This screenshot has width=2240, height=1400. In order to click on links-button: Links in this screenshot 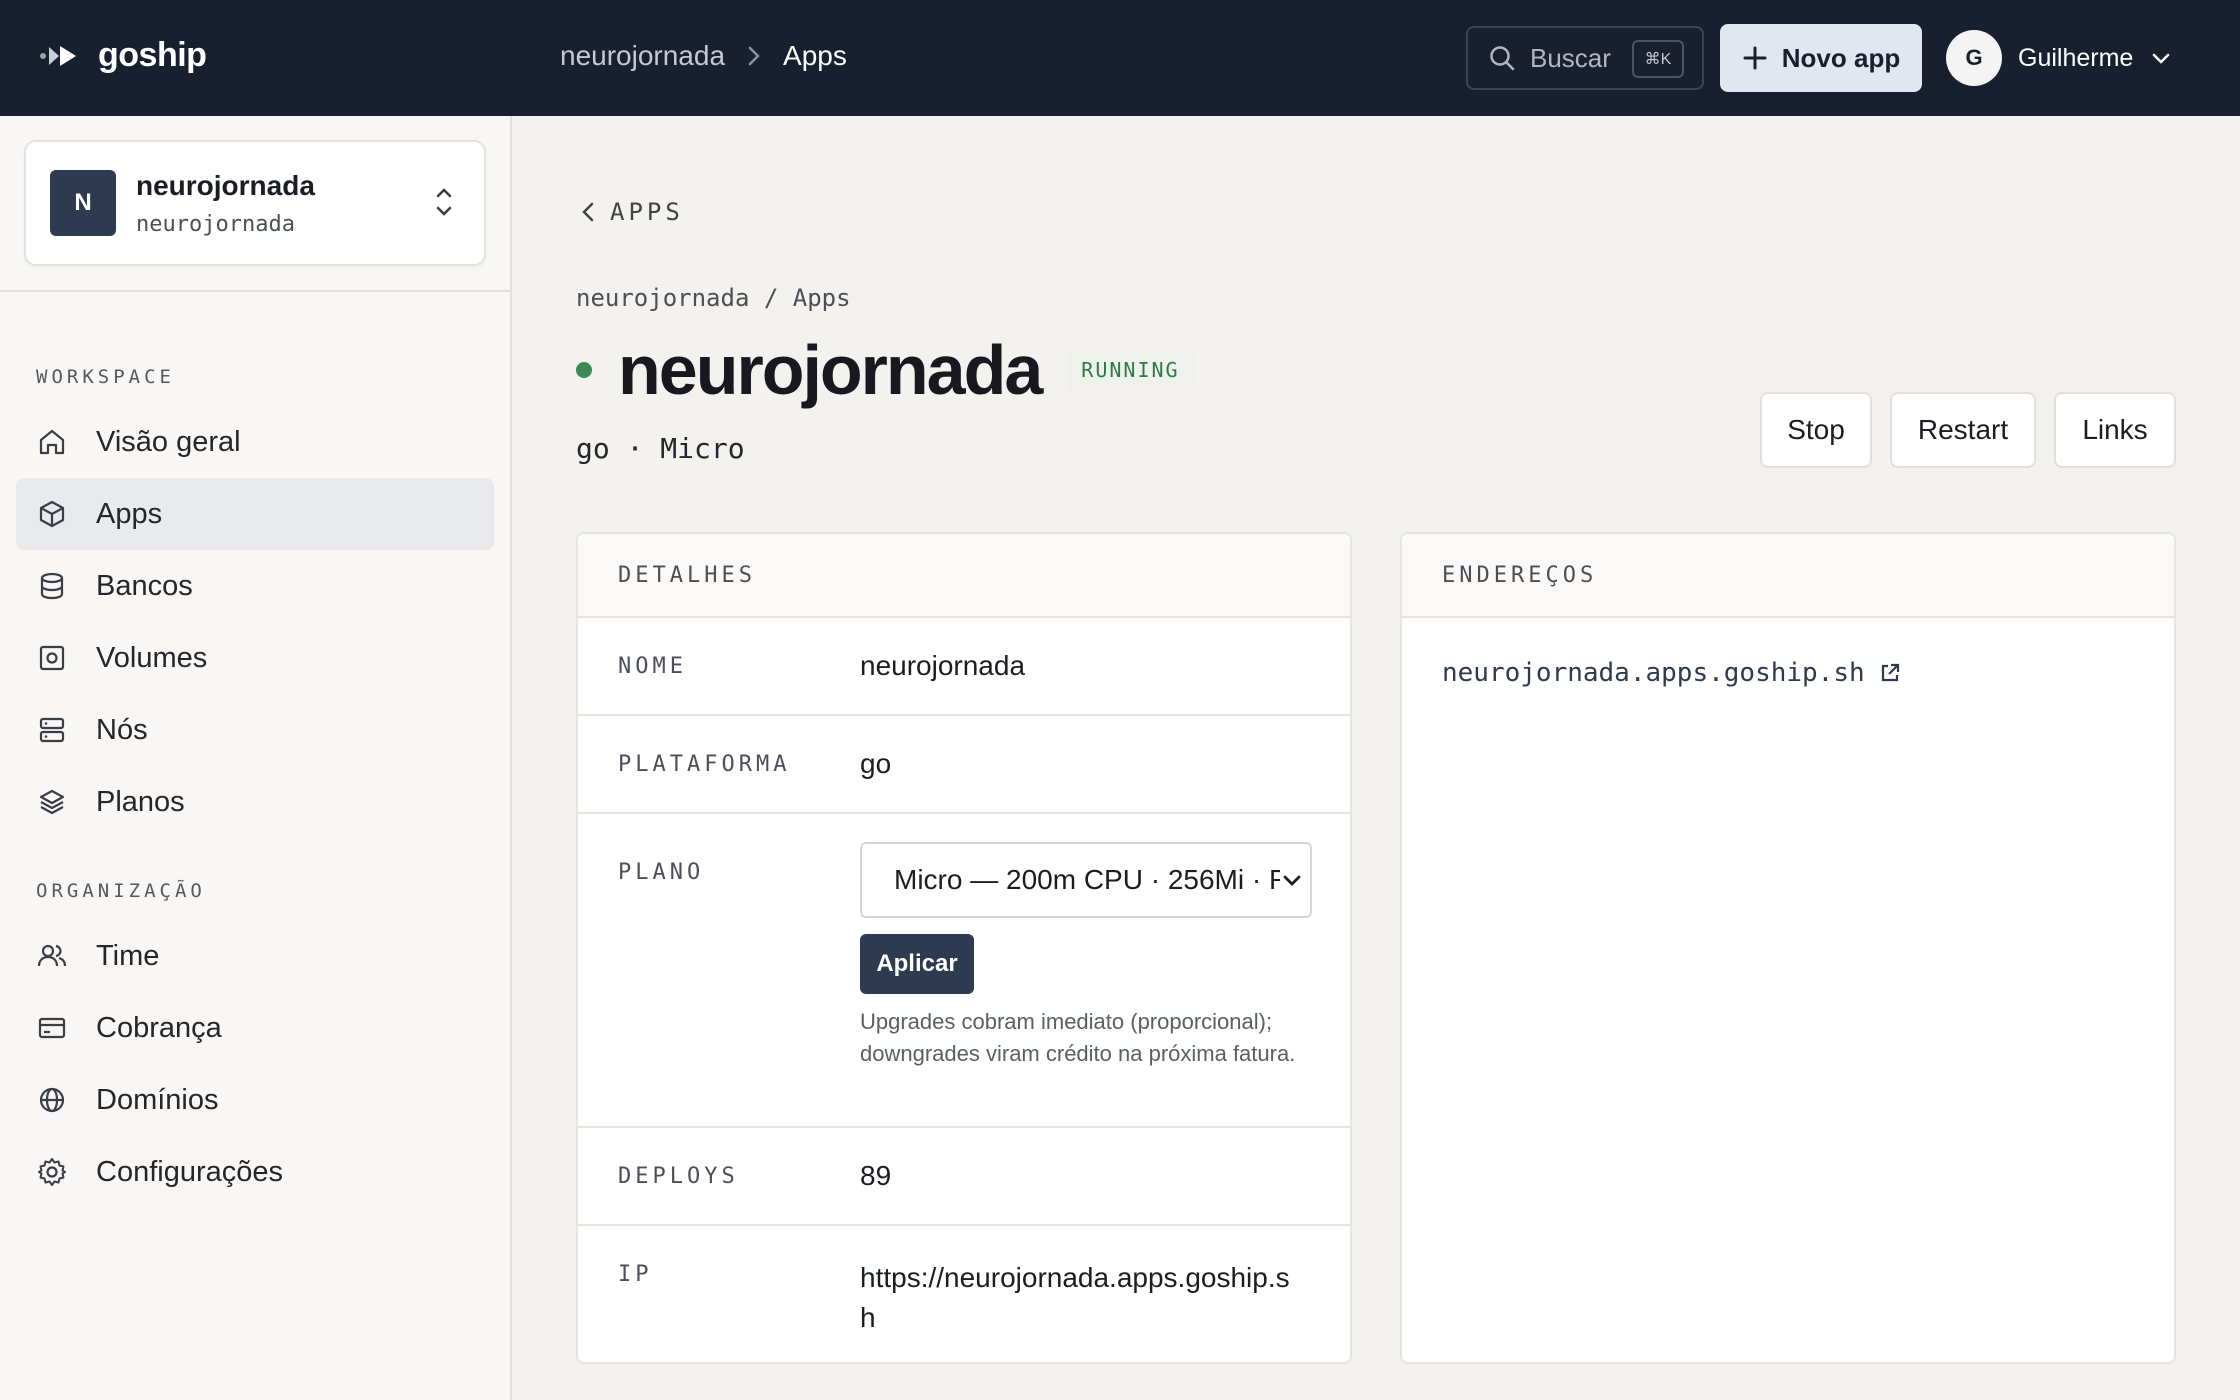, I will do `click(2115, 430)`.